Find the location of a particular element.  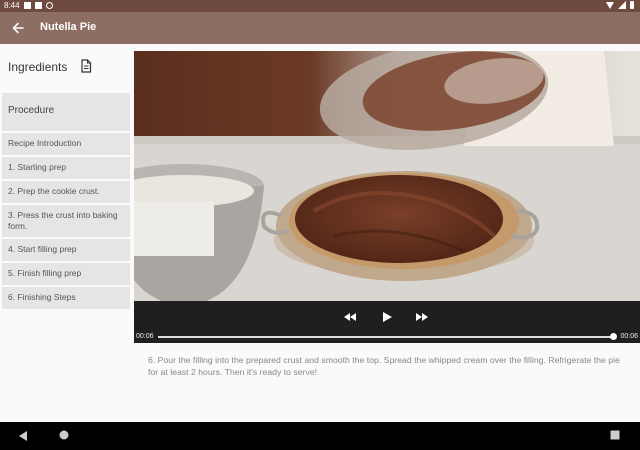

status-bar: 8:44 is located at coordinates (320, 6).